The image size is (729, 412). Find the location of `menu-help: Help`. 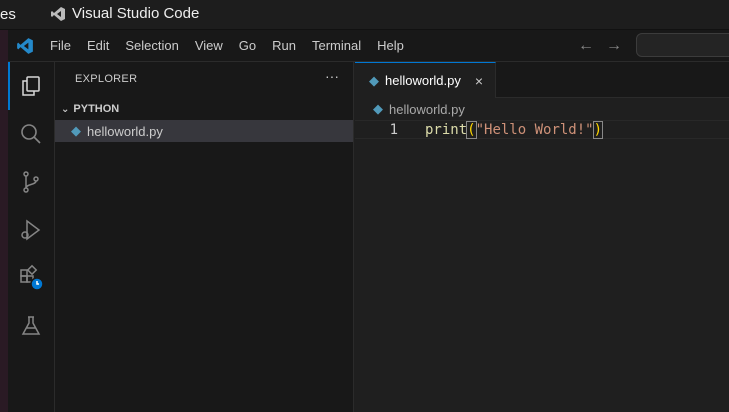

menu-help: Help is located at coordinates (390, 45).